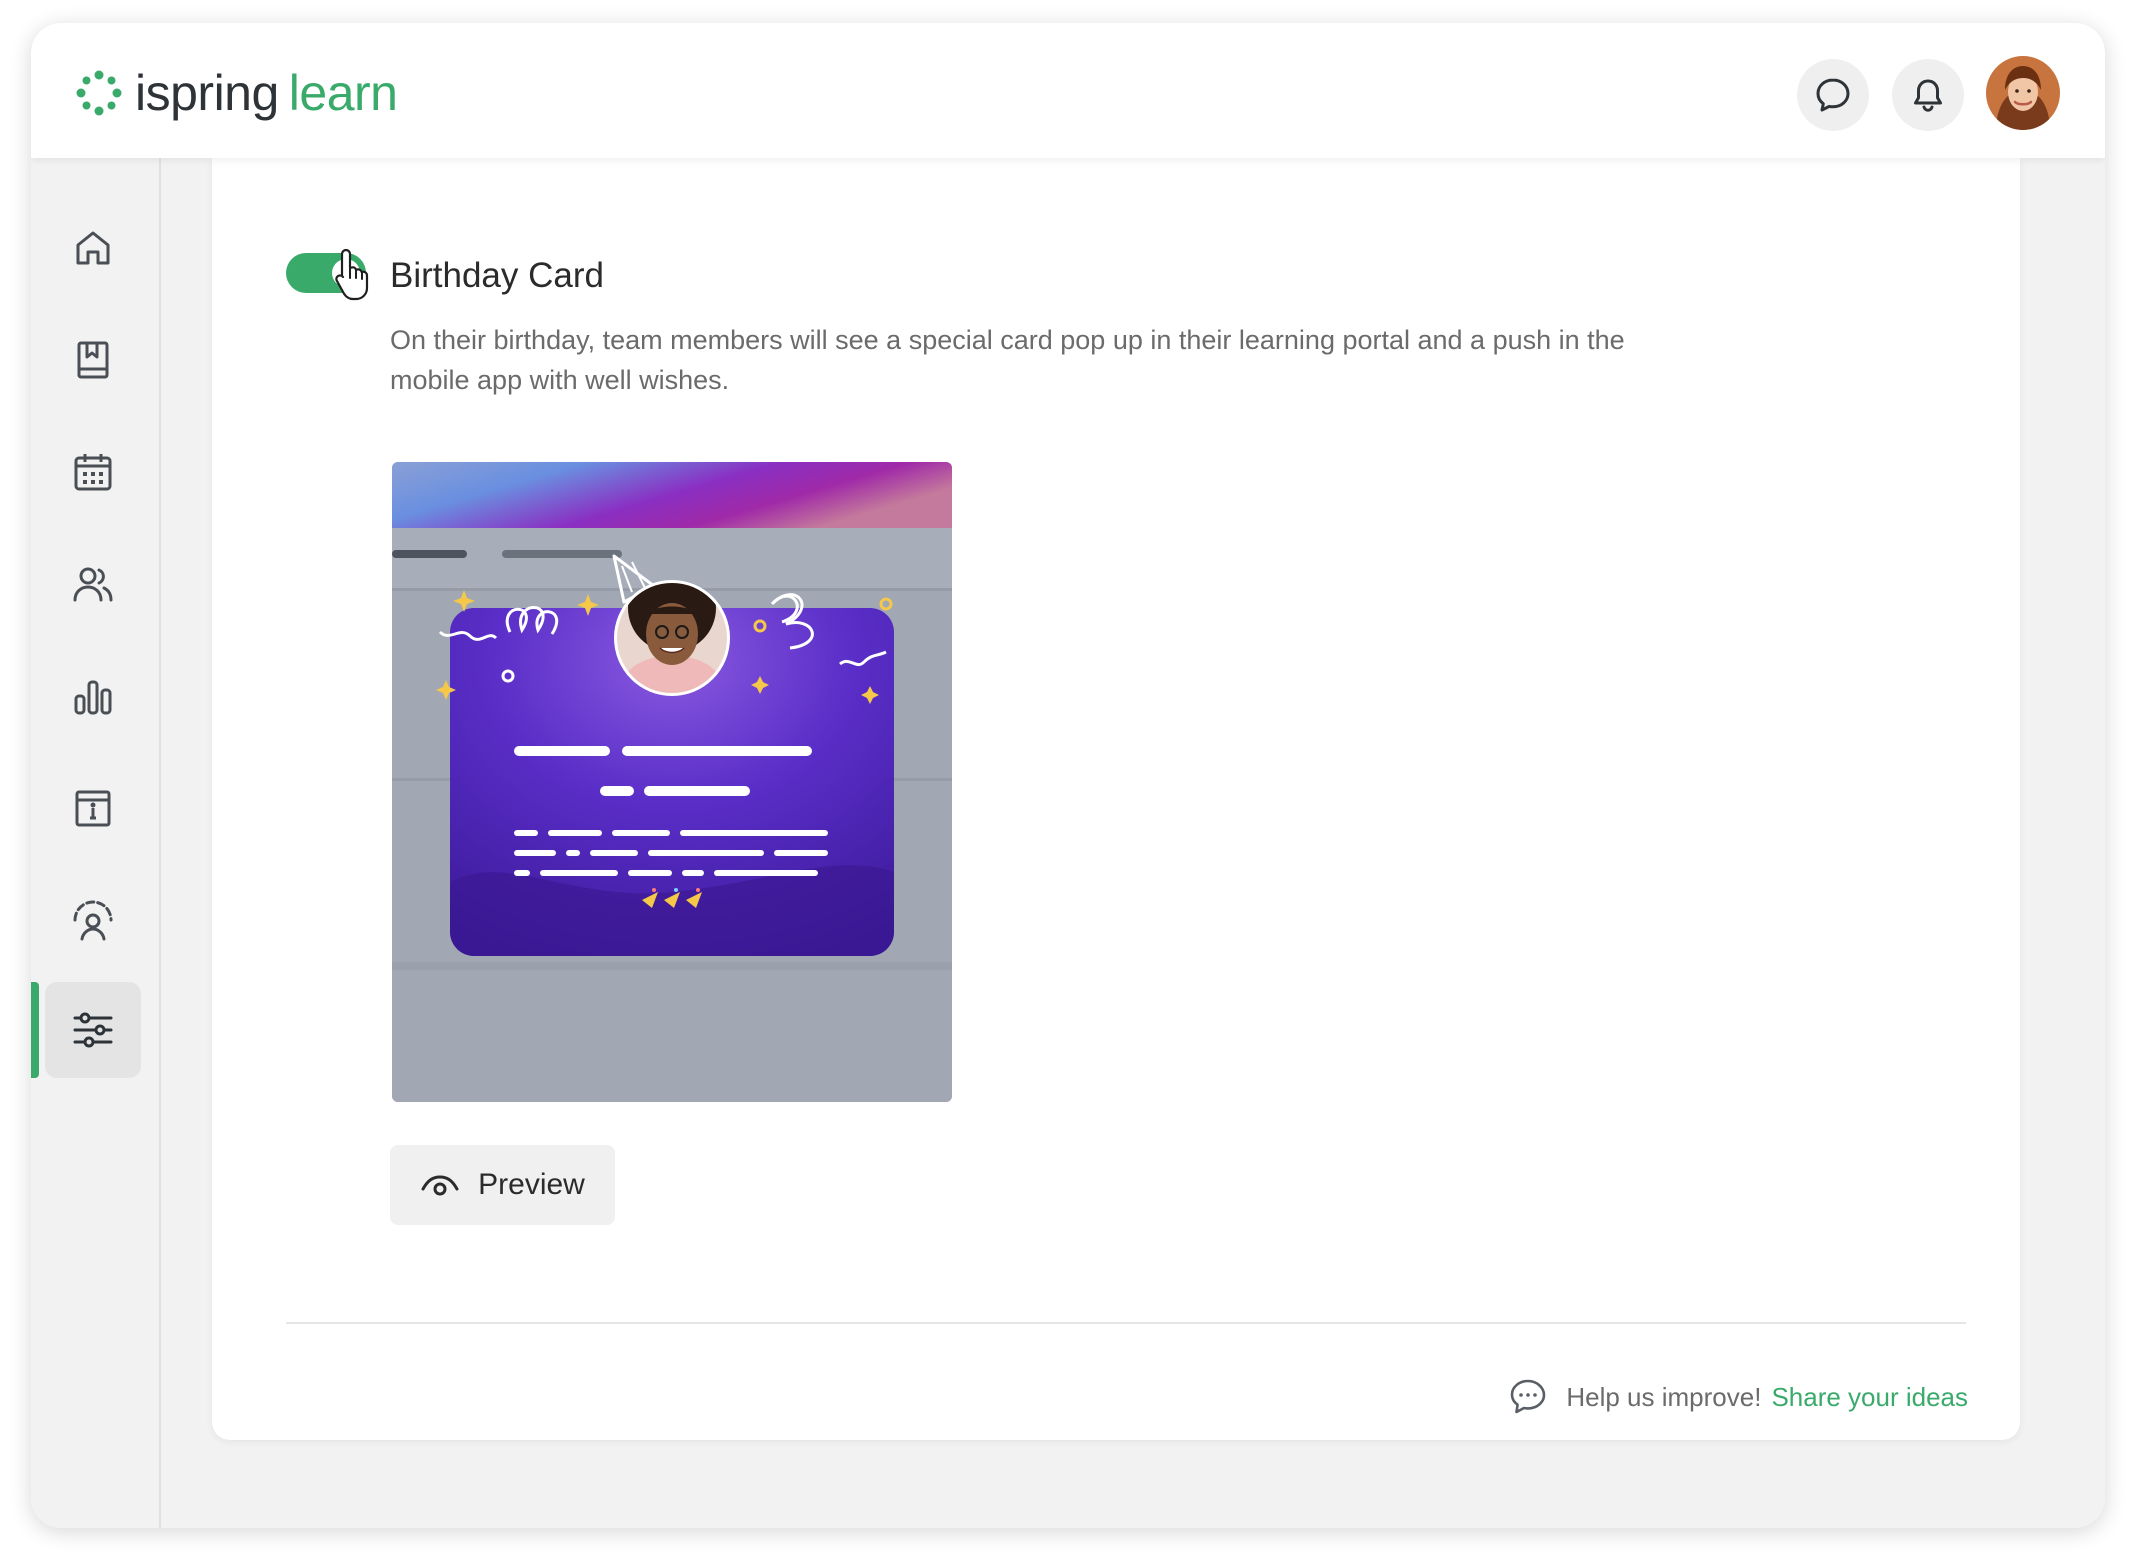 The width and height of the screenshot is (2136, 1568). I want to click on notifications-button, so click(1928, 95).